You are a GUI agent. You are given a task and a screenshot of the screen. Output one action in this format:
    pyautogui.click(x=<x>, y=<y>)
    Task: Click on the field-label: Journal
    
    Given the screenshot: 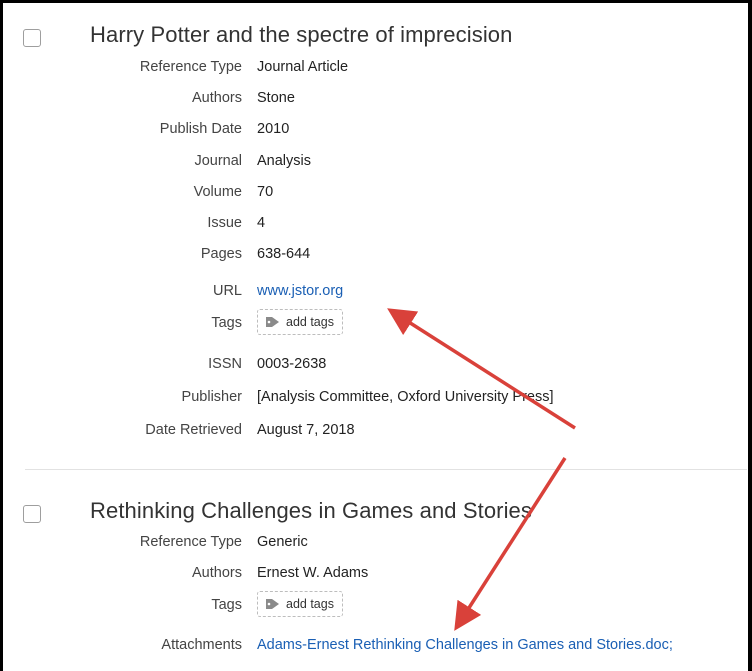 What is the action you would take?
    pyautogui.click(x=218, y=161)
    